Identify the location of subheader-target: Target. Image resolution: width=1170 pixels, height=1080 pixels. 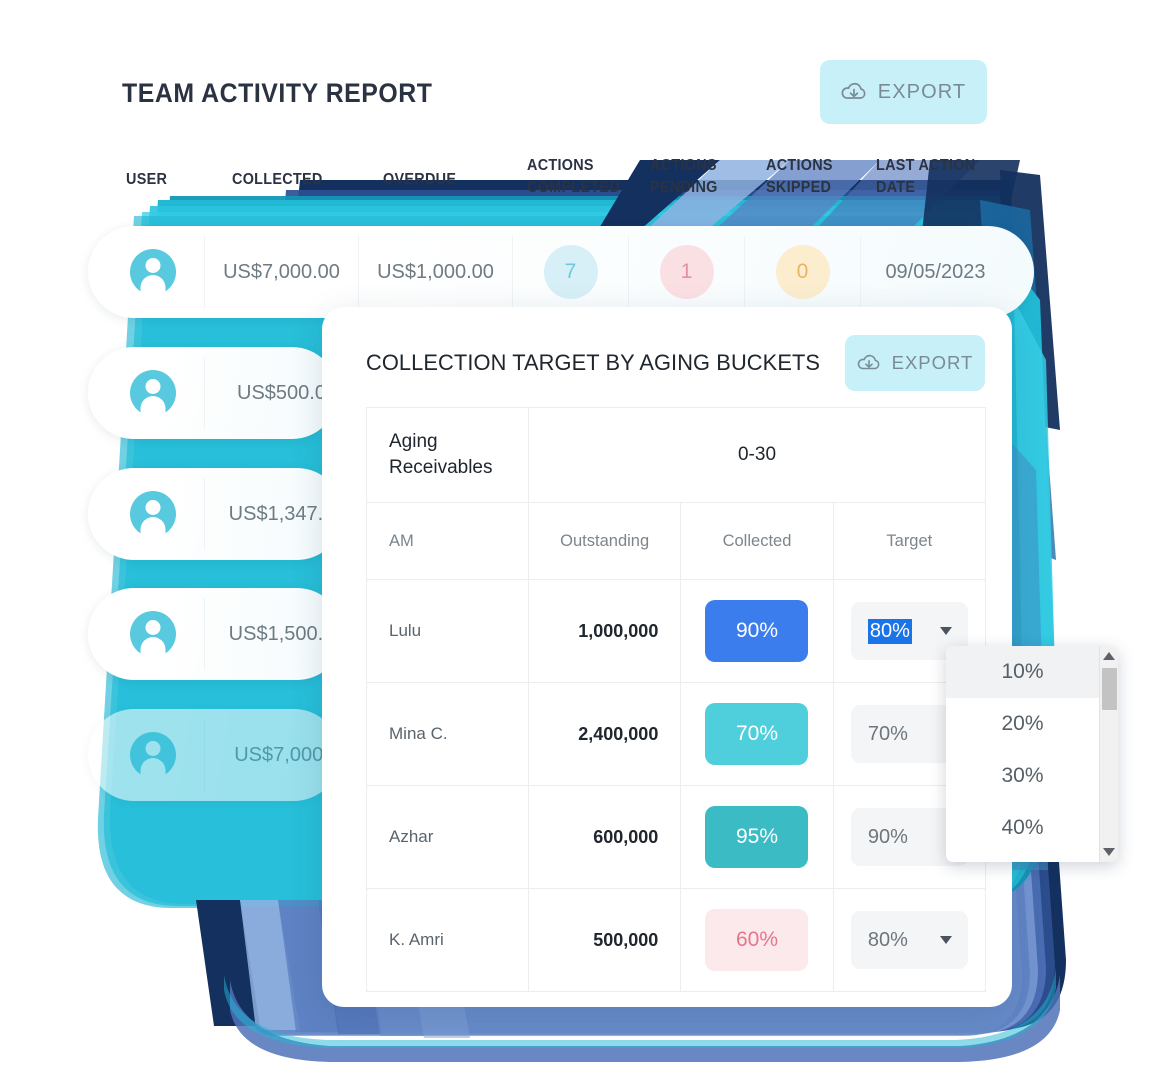
(909, 541).